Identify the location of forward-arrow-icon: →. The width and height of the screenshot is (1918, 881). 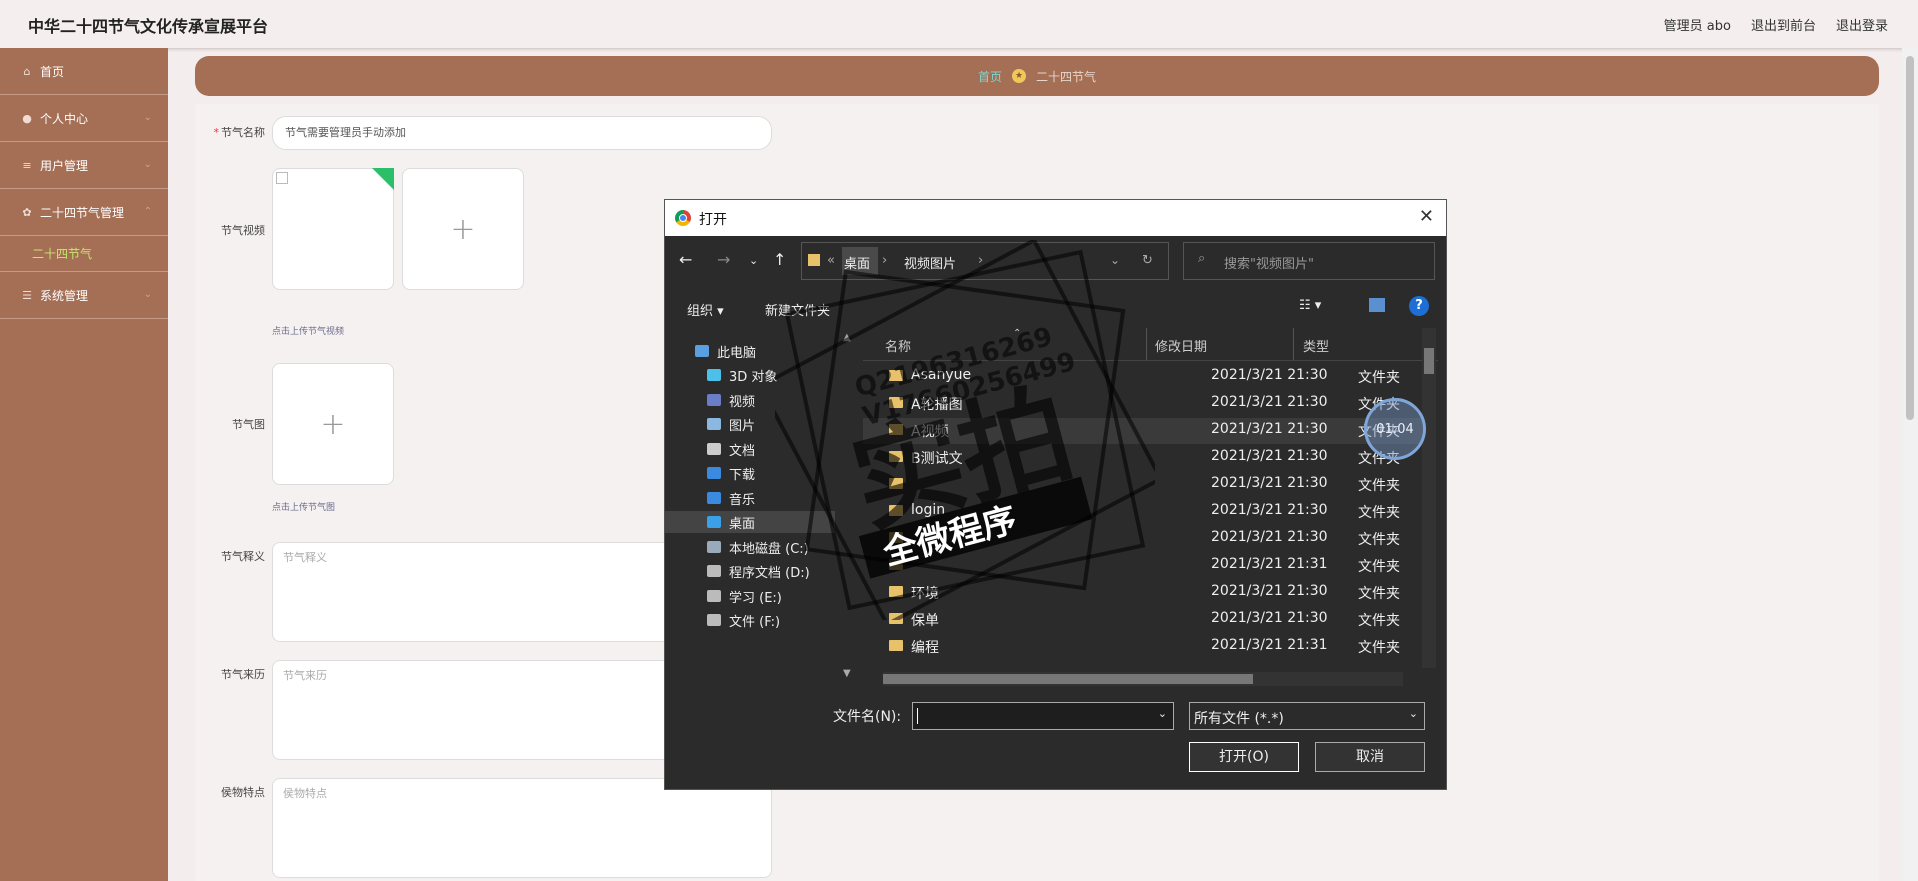
(723, 259).